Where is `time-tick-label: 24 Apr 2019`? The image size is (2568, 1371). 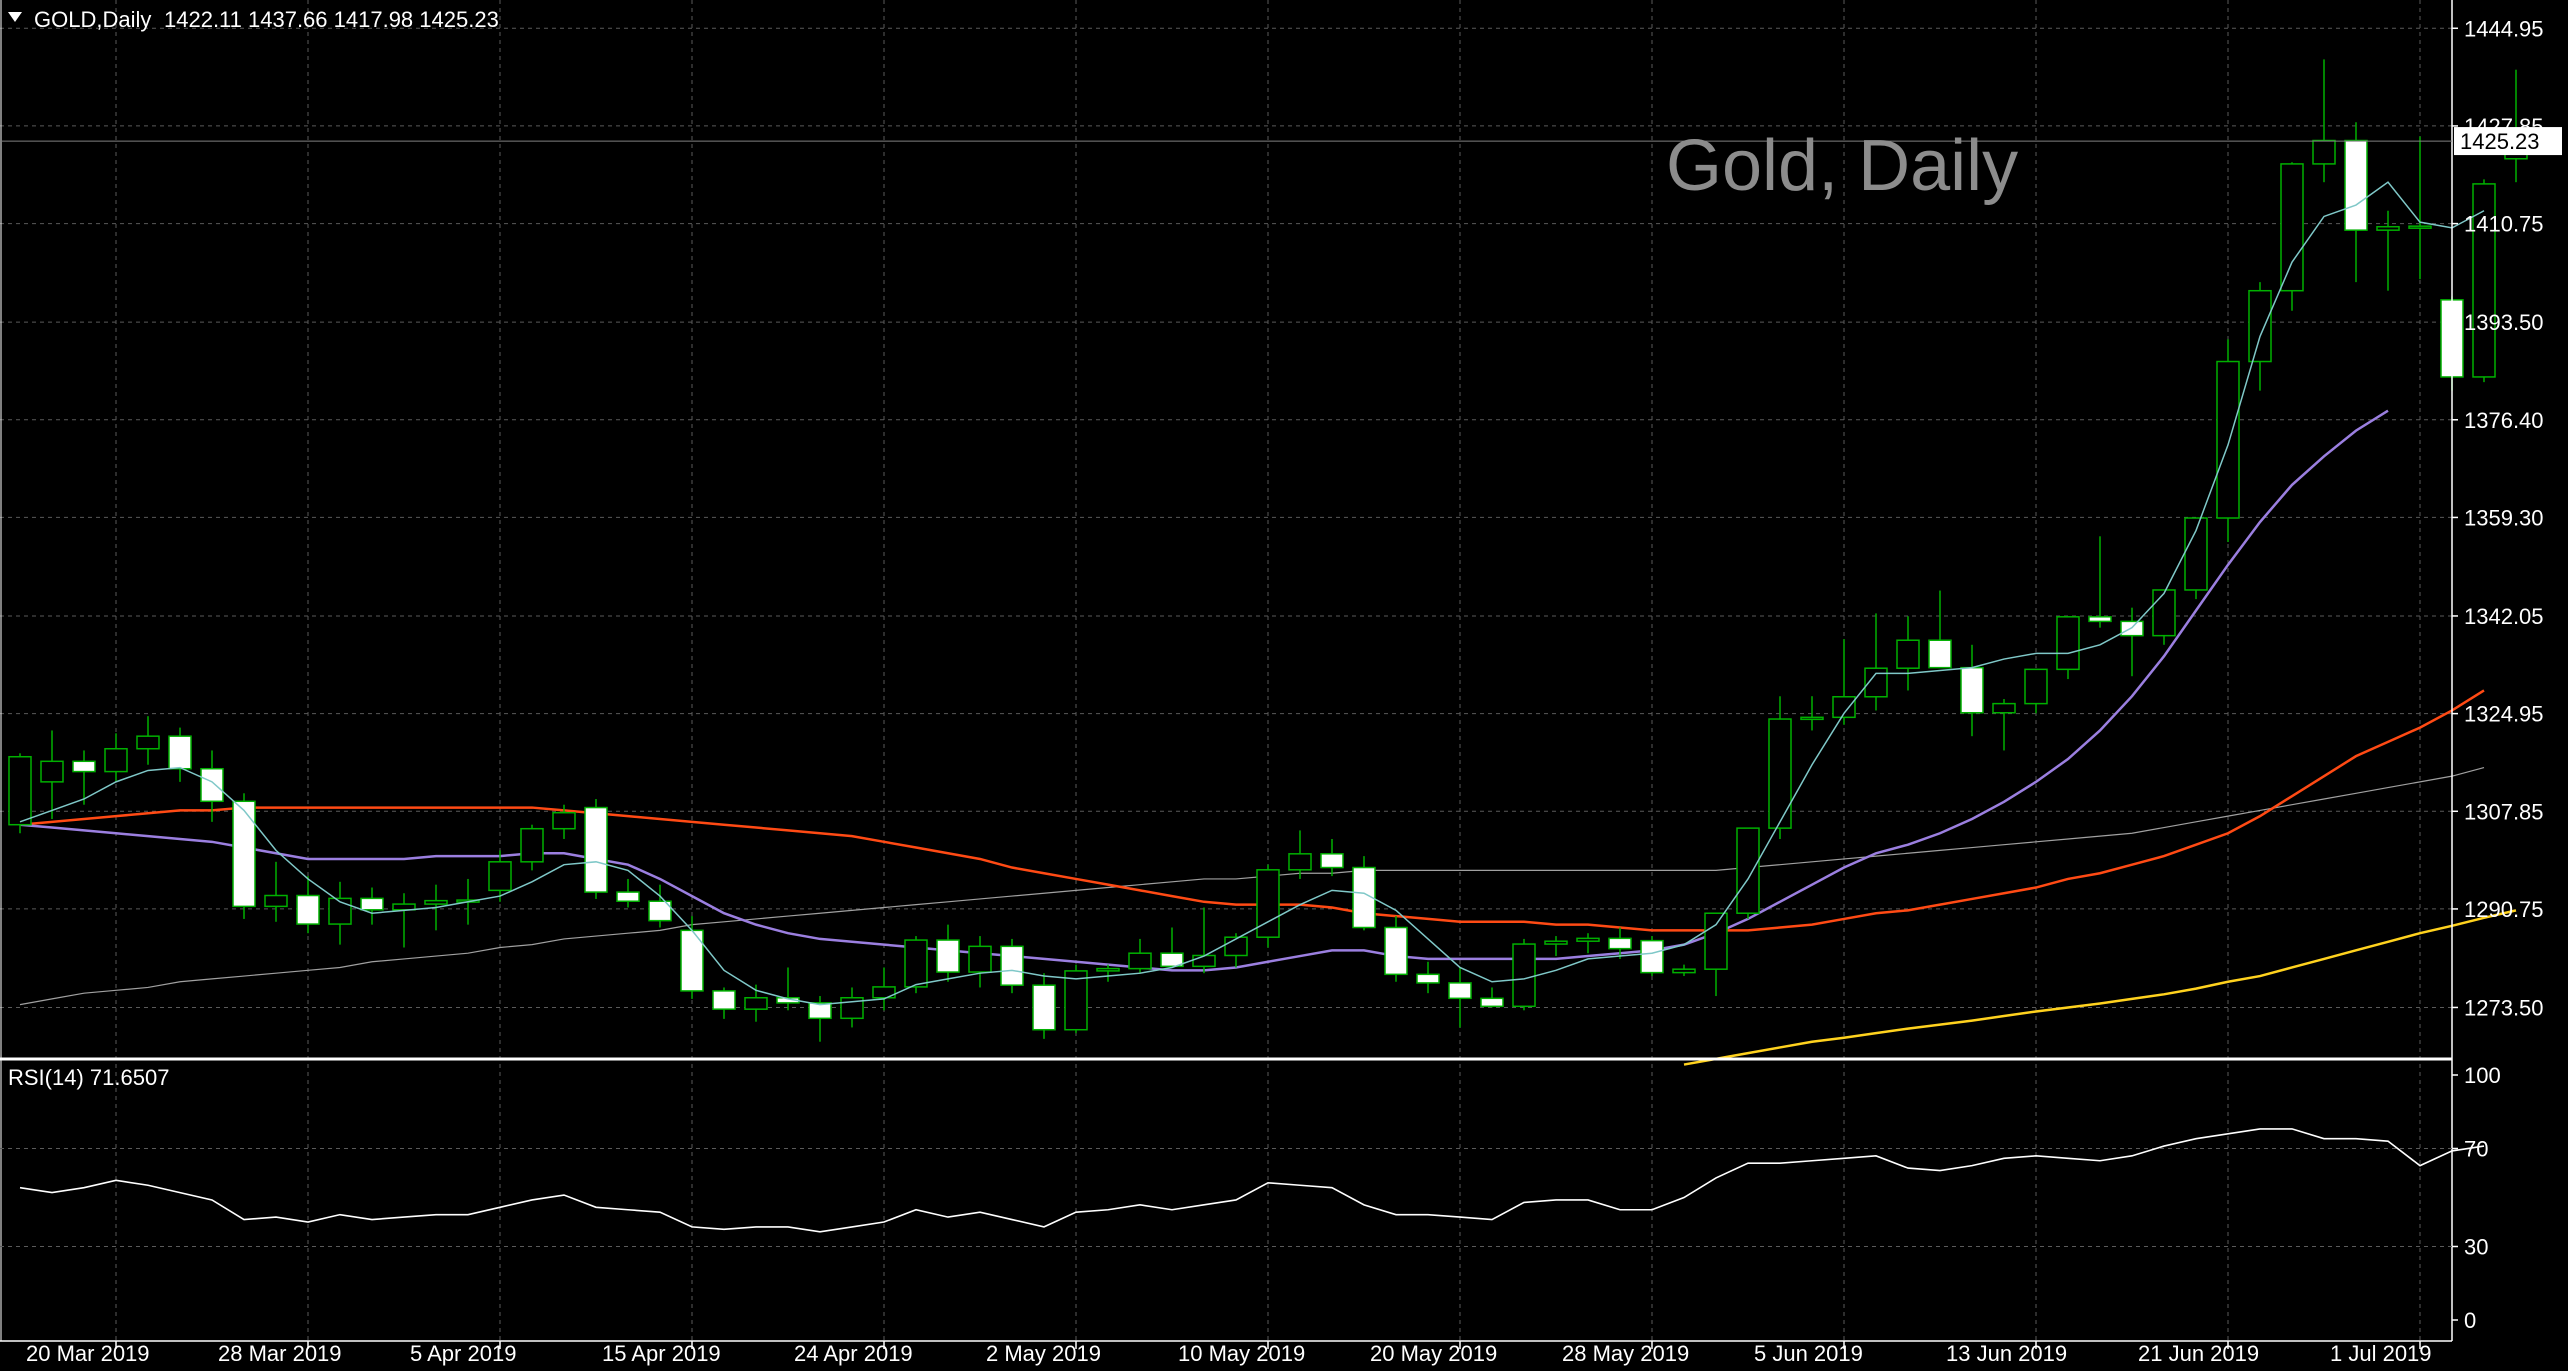
time-tick-label: 24 Apr 2019 is located at coordinates (853, 1353).